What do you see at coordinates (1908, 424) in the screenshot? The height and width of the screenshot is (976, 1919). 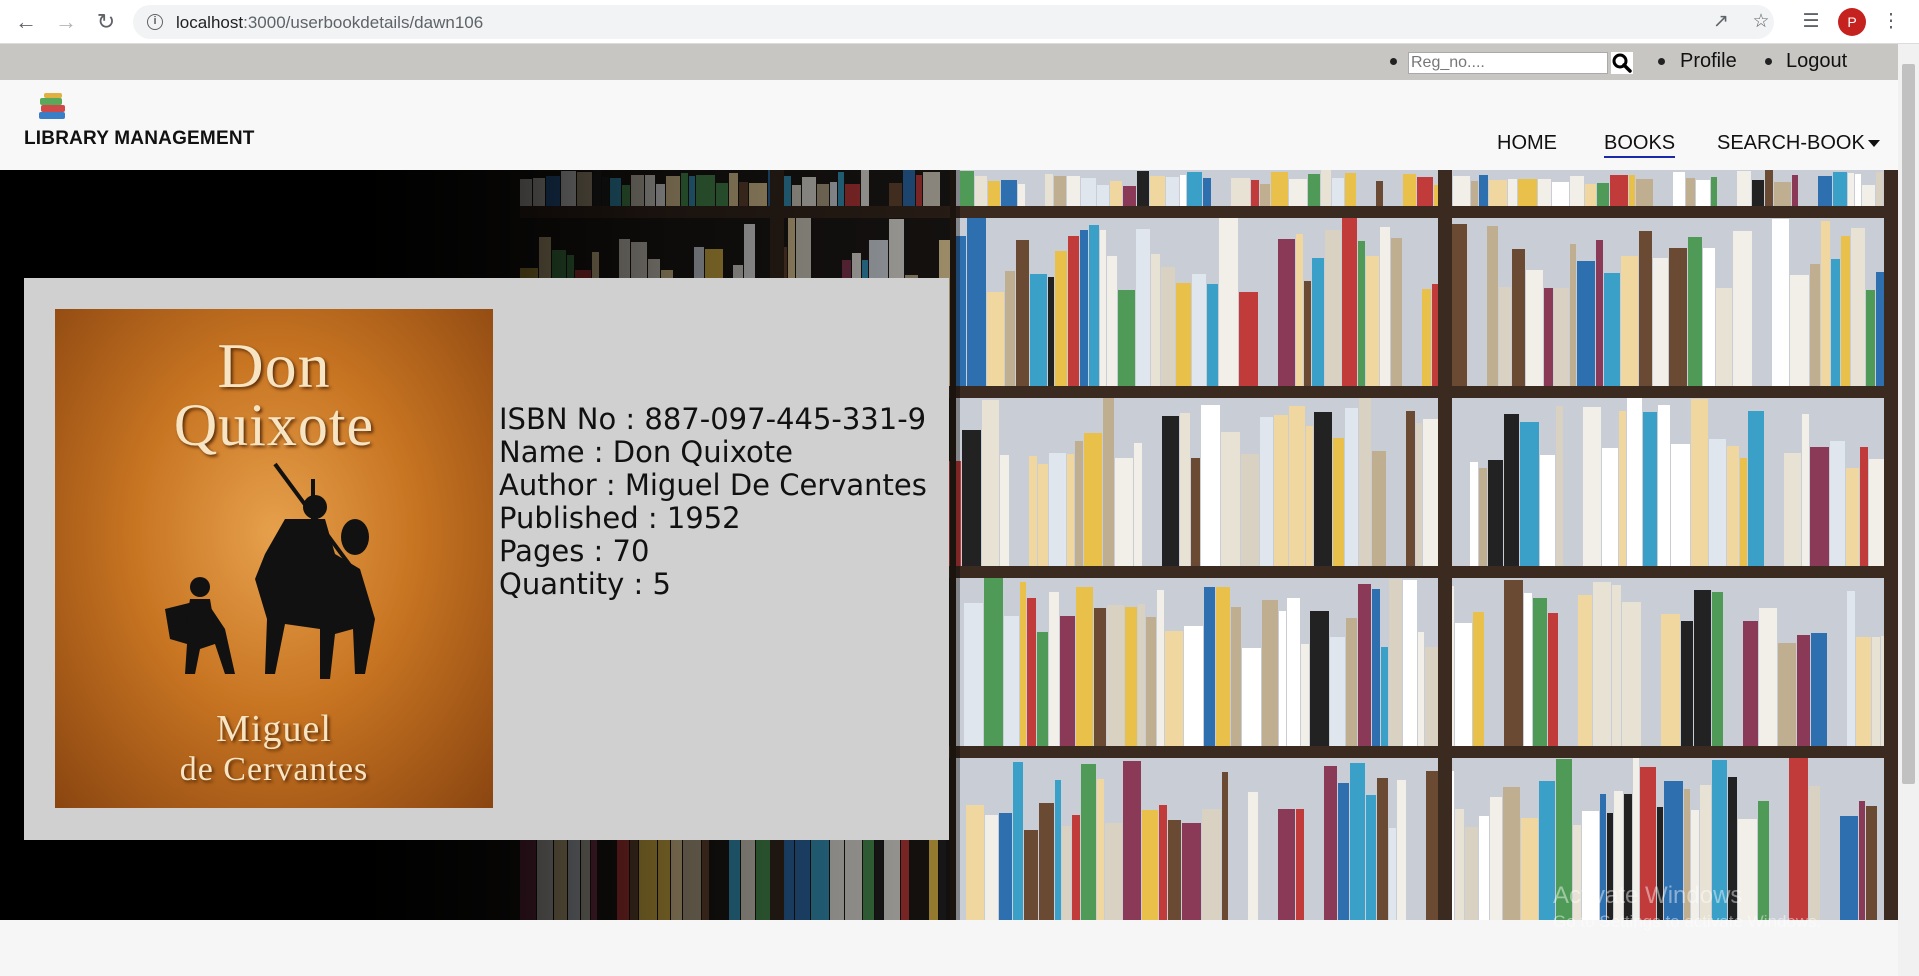 I see `scrollbar-thumb` at bounding box center [1908, 424].